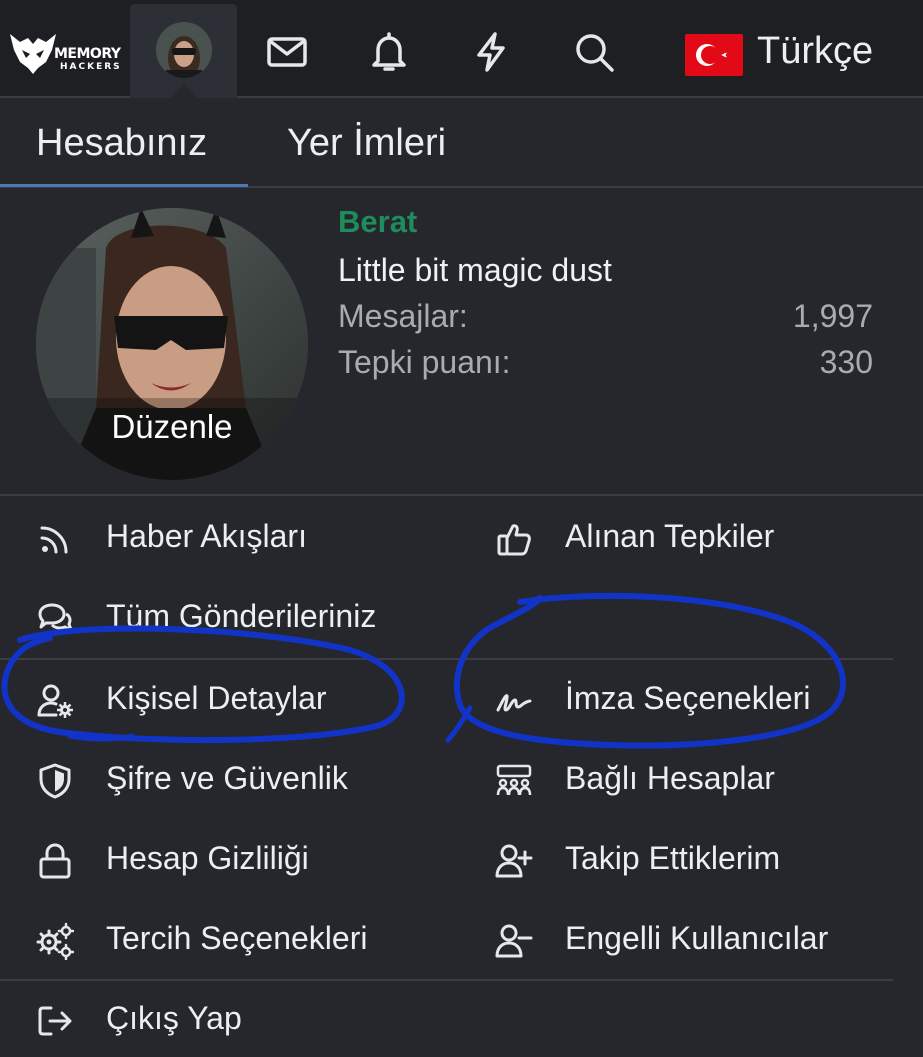 The height and width of the screenshot is (1057, 923). What do you see at coordinates (461, 49) in the screenshot?
I see `top-navigation-bar: MEMORY HACKERS Türkçe` at bounding box center [461, 49].